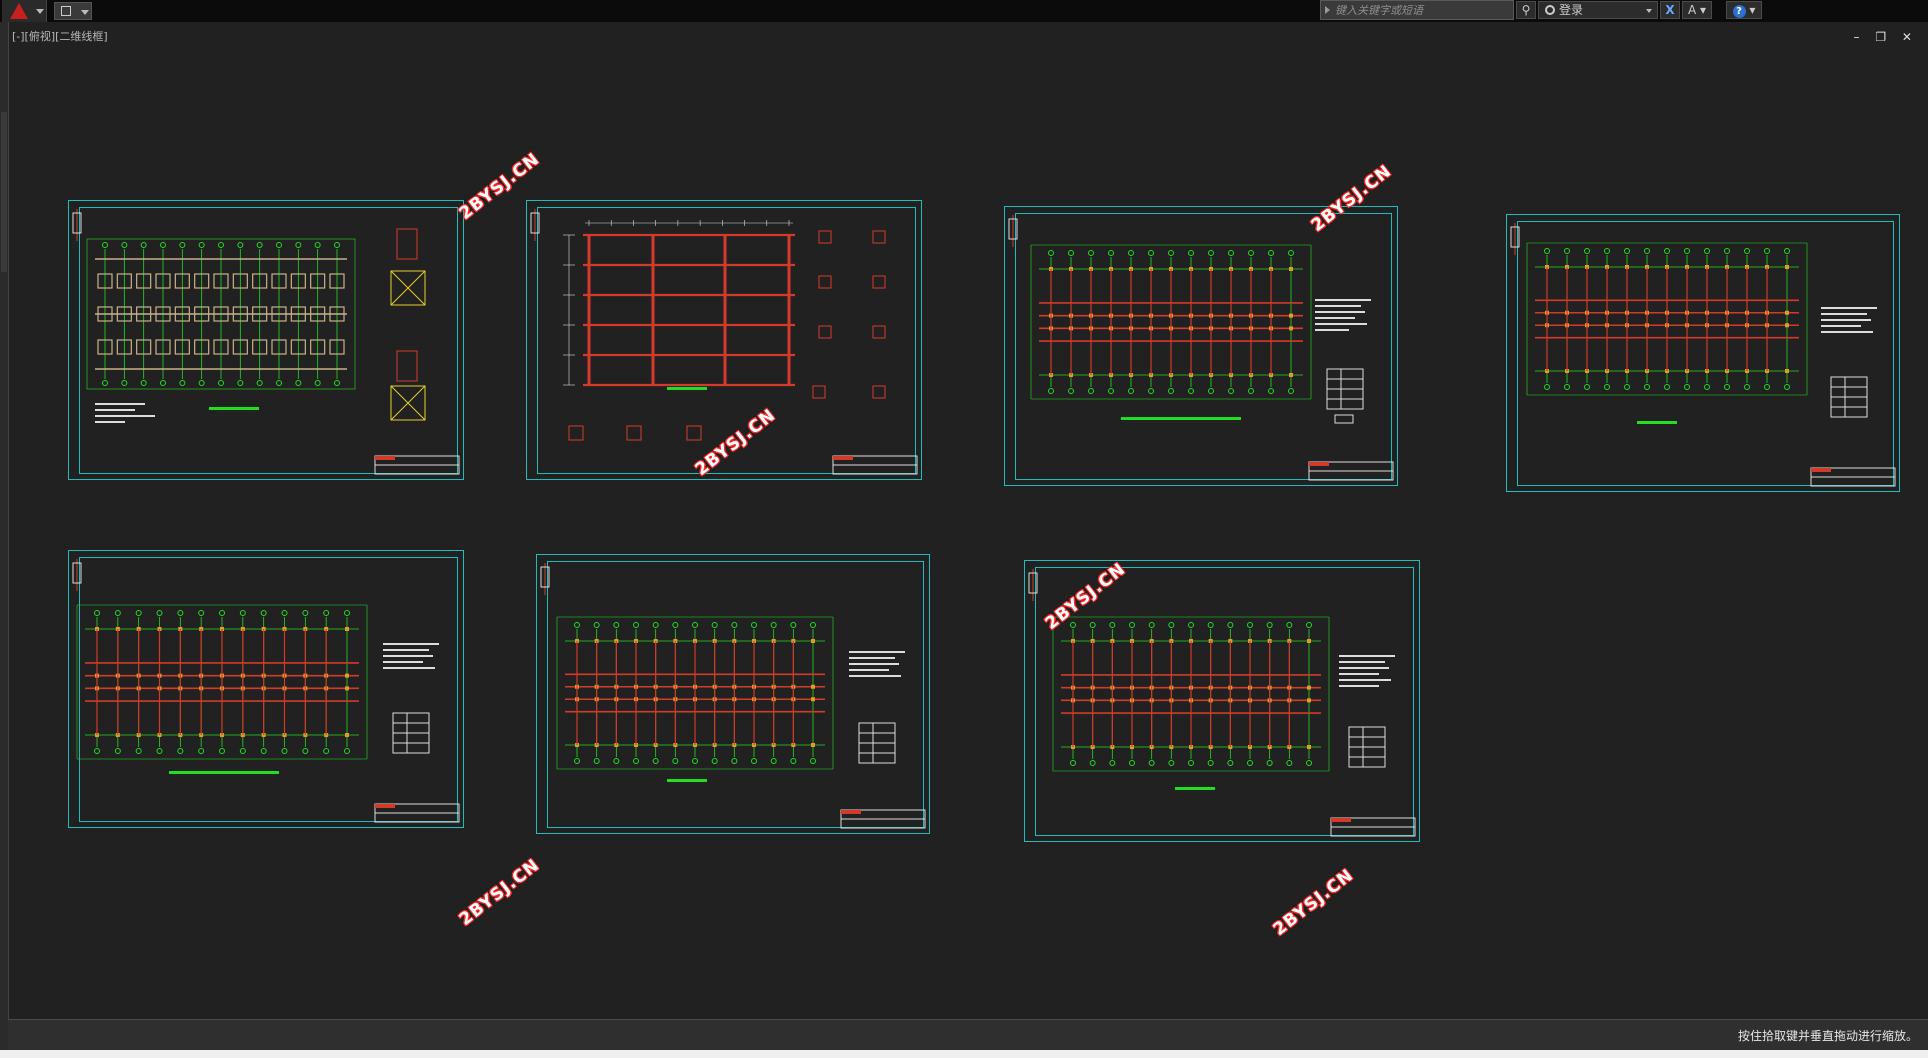 This screenshot has height=1058, width=1928. I want to click on foundation-plan-drawing, so click(266, 342).